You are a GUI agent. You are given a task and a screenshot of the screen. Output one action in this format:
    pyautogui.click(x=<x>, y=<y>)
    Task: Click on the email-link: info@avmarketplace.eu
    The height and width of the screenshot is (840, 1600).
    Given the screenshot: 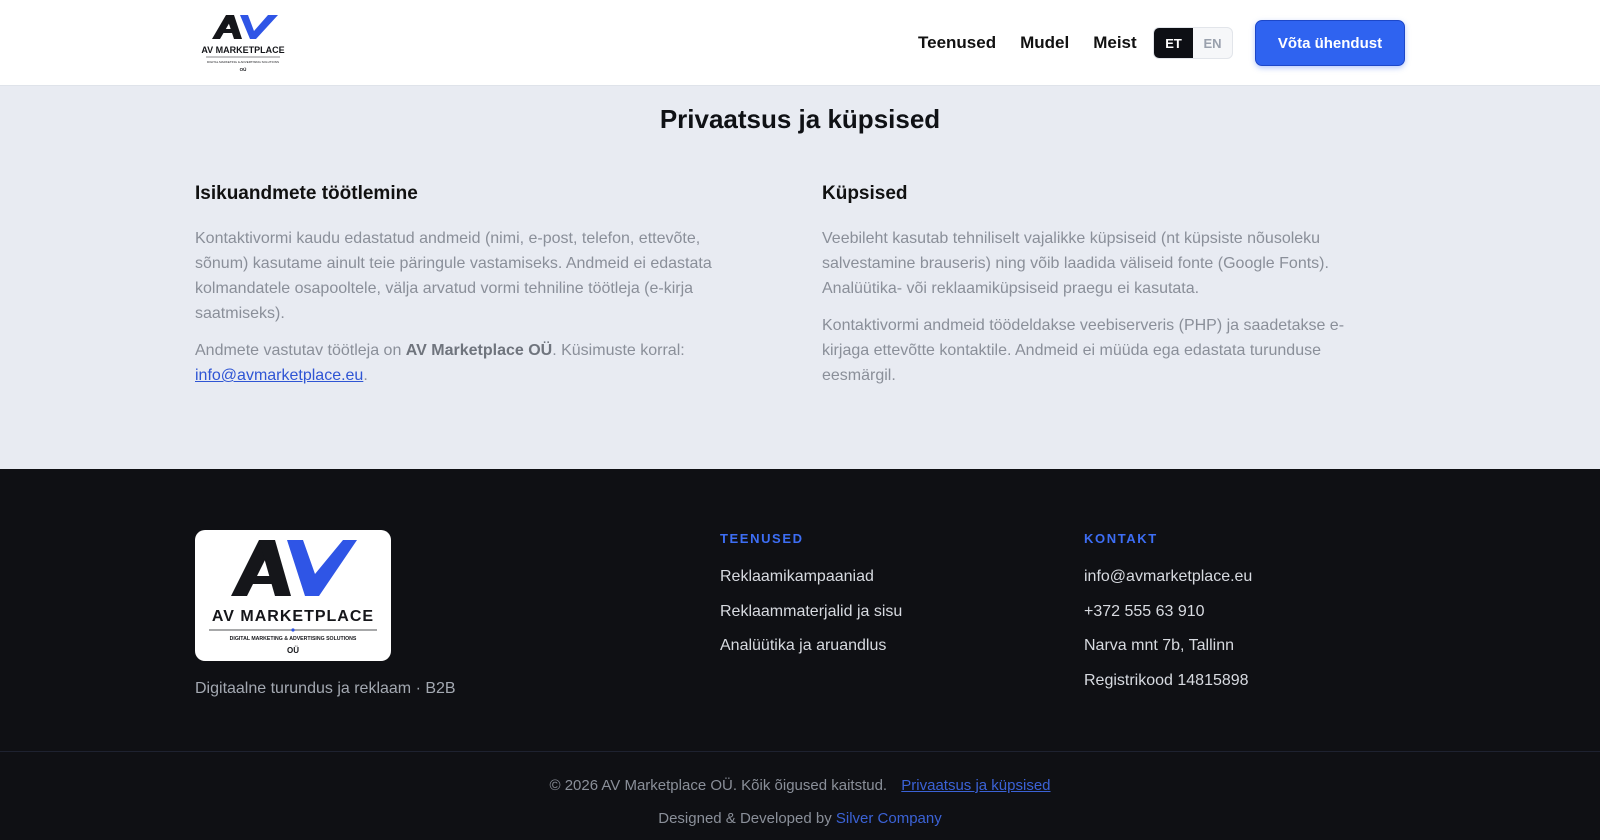 What is the action you would take?
    pyautogui.click(x=279, y=375)
    